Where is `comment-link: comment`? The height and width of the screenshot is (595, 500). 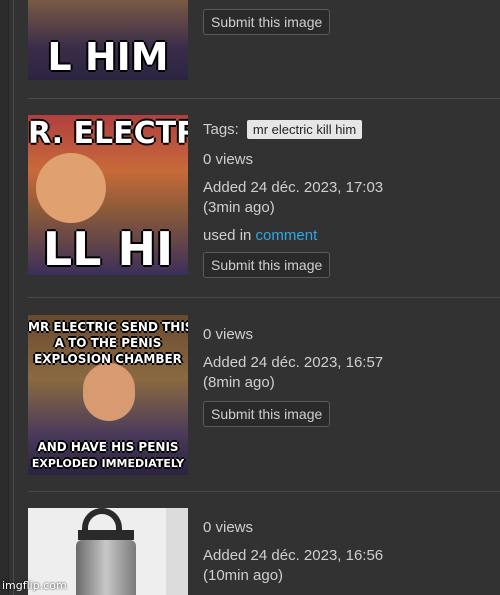 comment-link: comment is located at coordinates (287, 235).